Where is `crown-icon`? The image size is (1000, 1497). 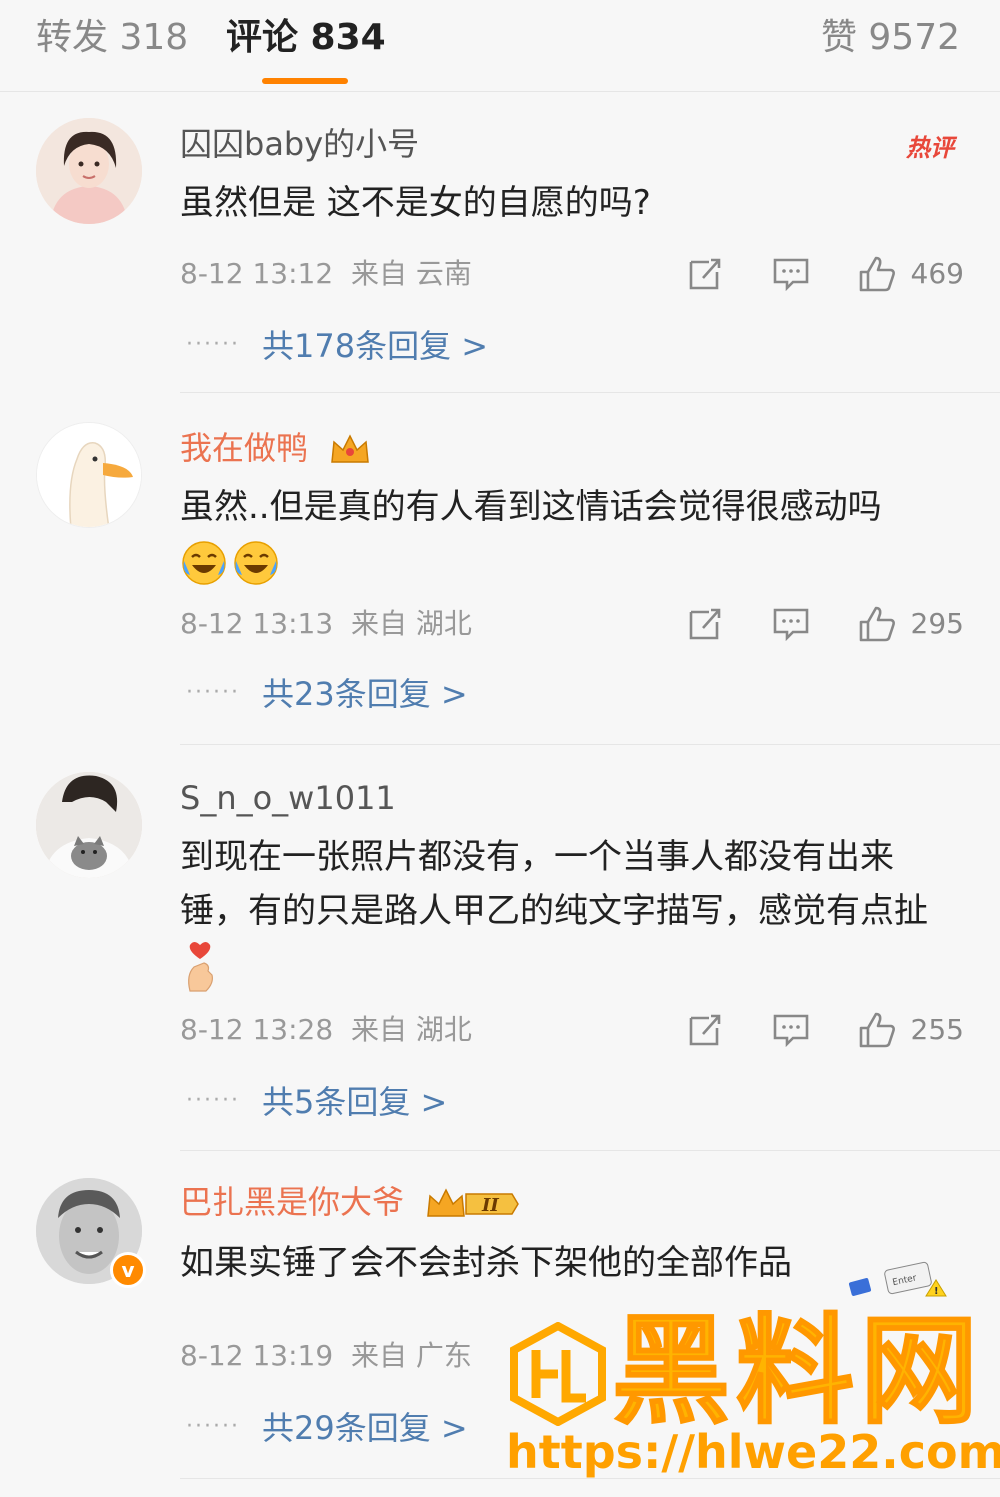
crown-icon is located at coordinates (350, 448).